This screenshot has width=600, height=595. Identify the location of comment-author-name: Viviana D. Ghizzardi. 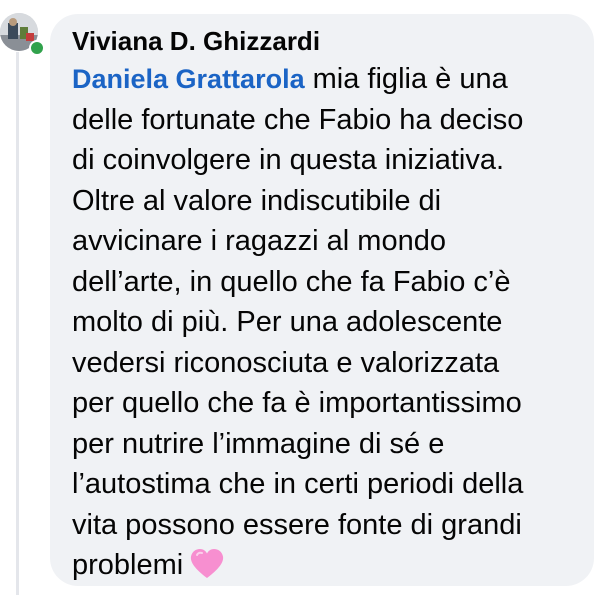
(323, 41).